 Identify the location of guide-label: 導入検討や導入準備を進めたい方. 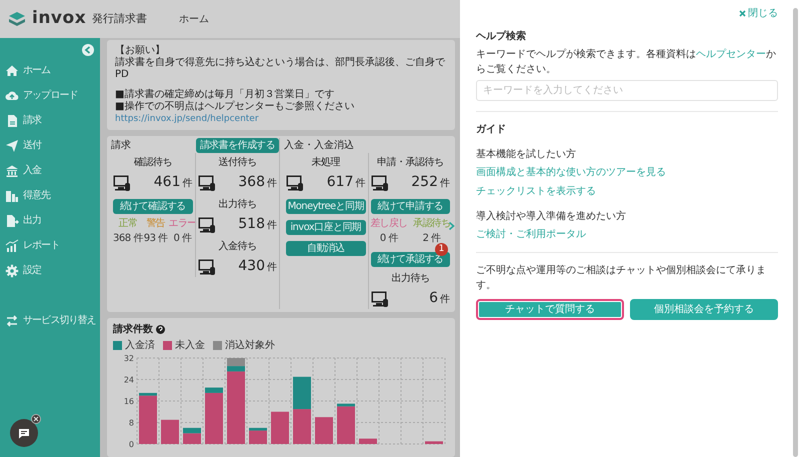
(551, 217).